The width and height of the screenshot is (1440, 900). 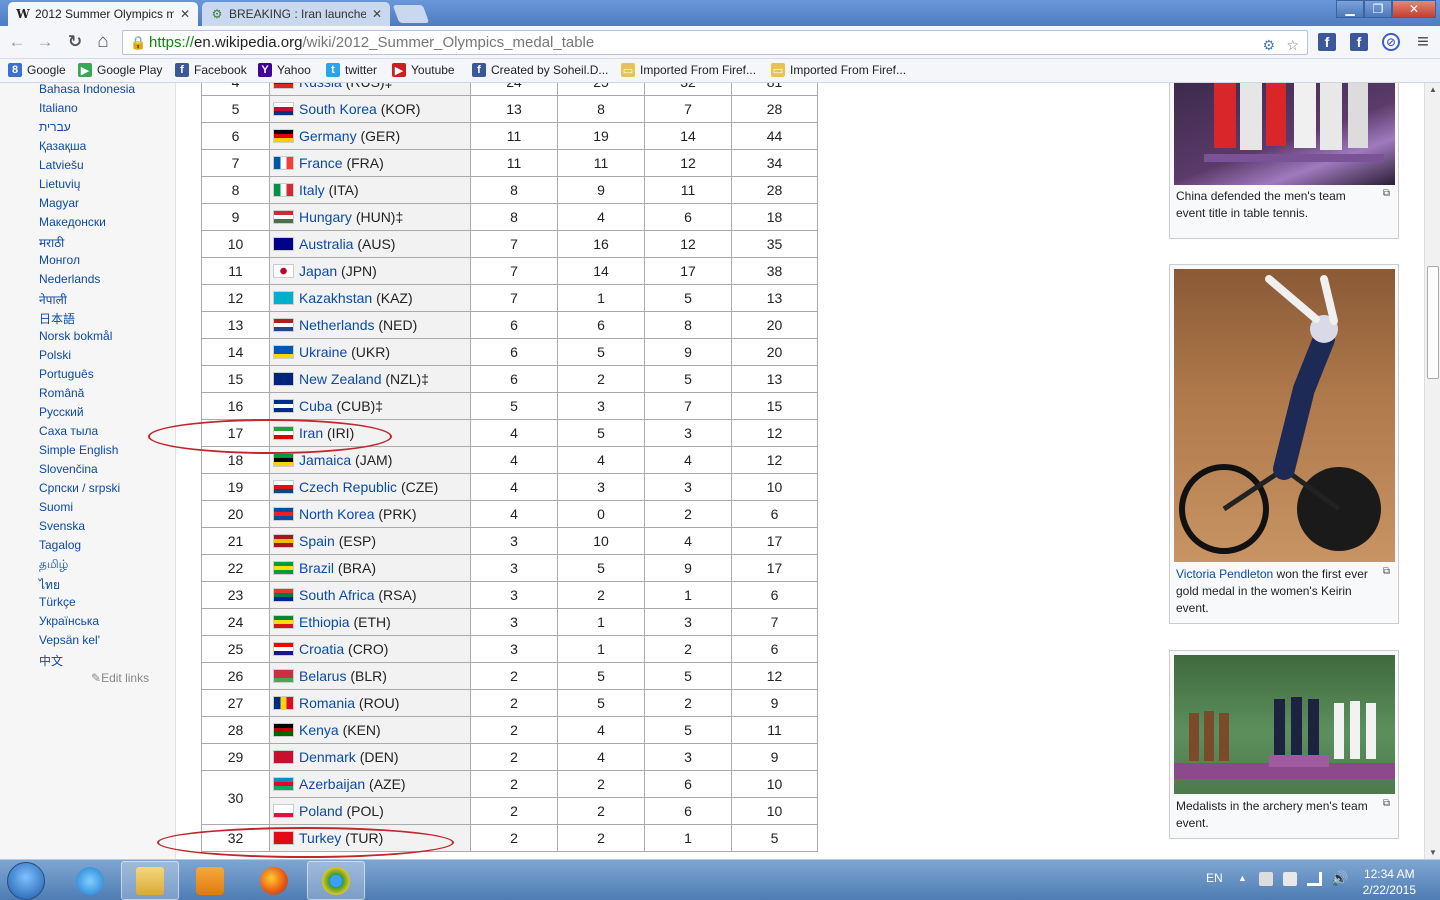 What do you see at coordinates (79, 488) in the screenshot?
I see `sidebar-language-link: Српски / srpski` at bounding box center [79, 488].